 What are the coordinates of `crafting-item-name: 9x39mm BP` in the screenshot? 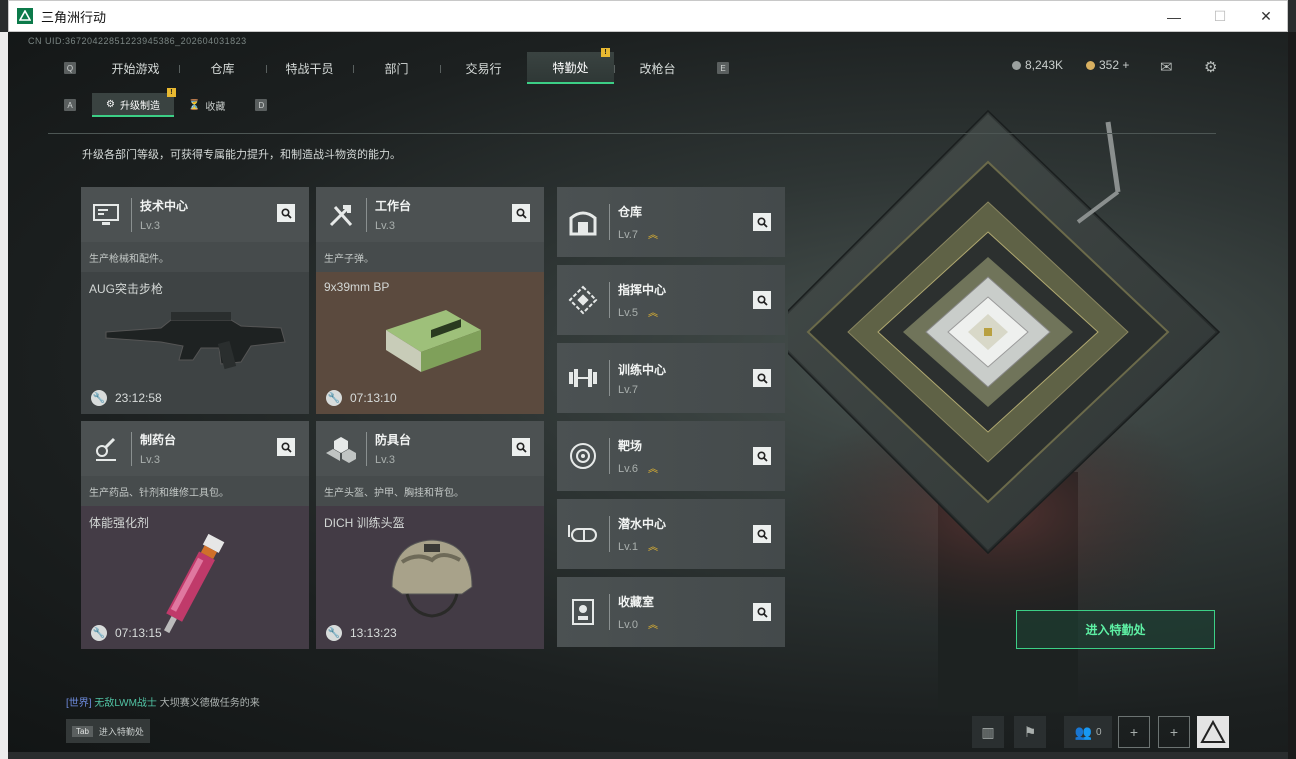 It's located at (357, 287).